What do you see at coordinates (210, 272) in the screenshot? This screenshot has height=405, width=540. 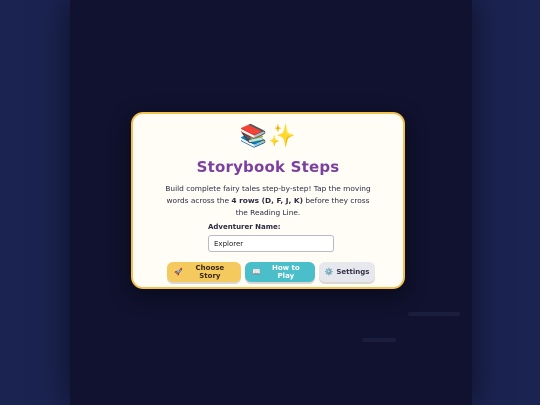 I see `choose-story-label: Choose Story` at bounding box center [210, 272].